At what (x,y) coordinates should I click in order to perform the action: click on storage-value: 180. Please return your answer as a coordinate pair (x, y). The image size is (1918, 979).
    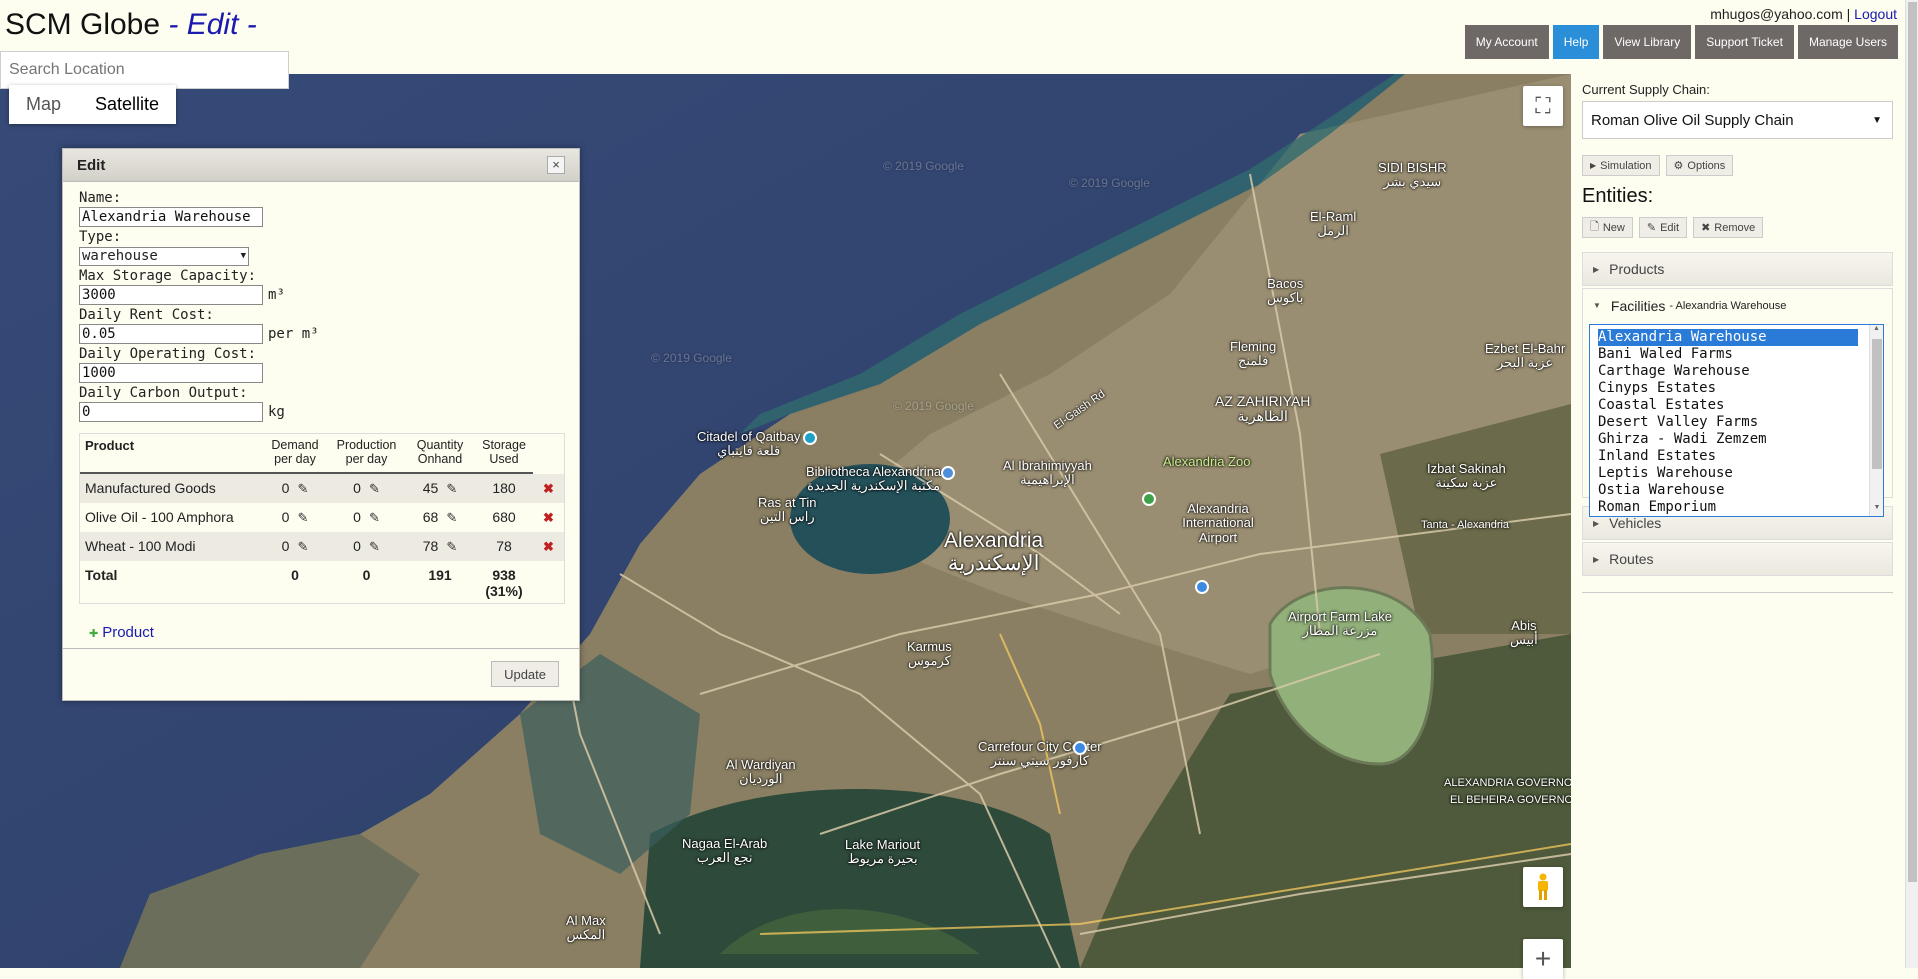
    Looking at the image, I should click on (504, 488).